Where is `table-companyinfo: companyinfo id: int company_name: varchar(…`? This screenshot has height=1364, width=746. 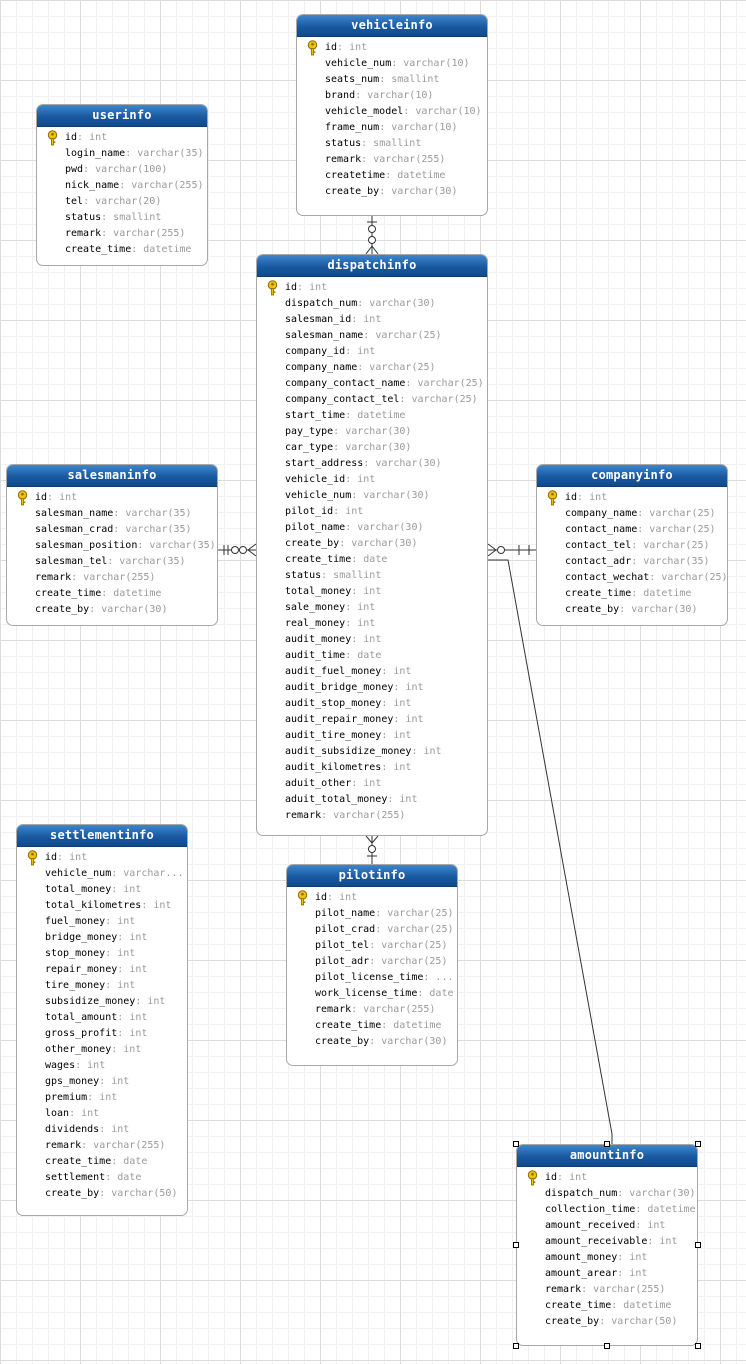
table-companyinfo: companyinfo id: int company_name: varchar(… is located at coordinates (632, 545).